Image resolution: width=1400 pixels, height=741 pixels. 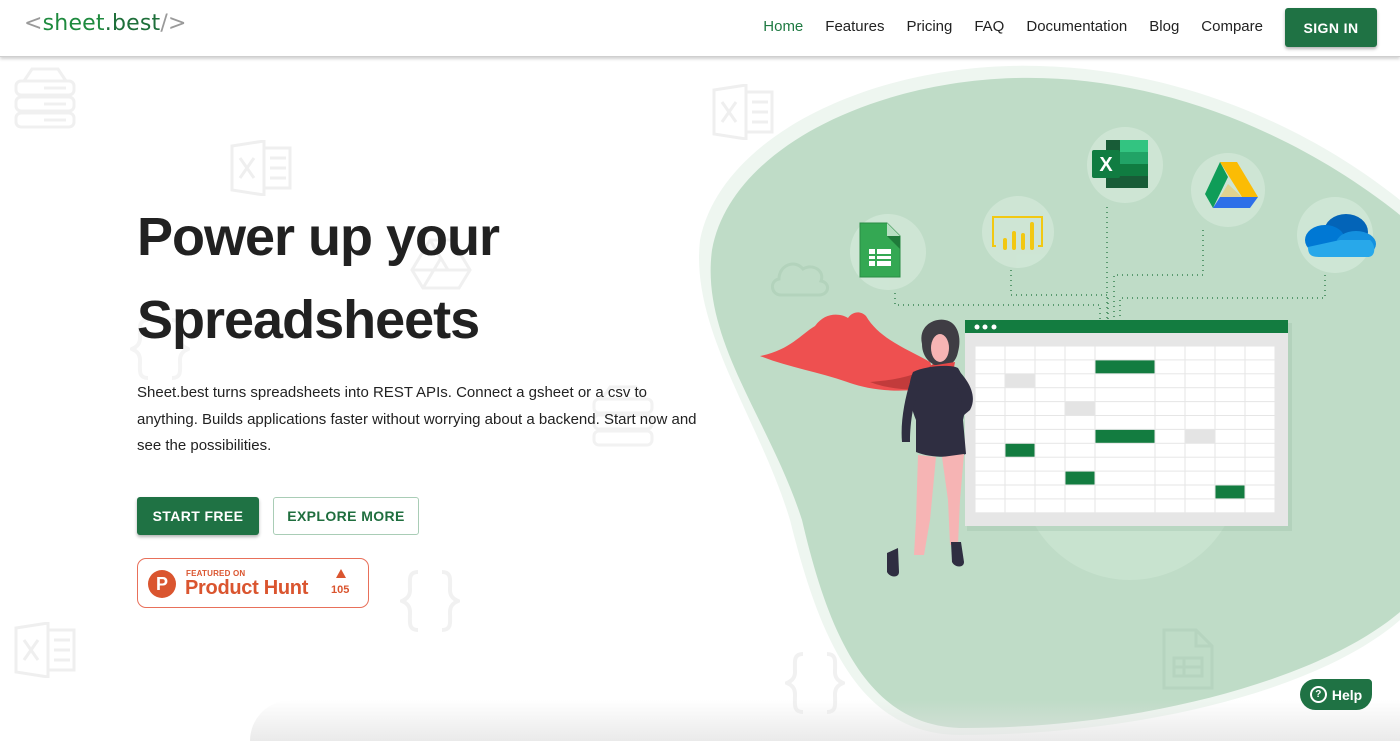 What do you see at coordinates (173, 23) in the screenshot?
I see `logo-close-bracket: />` at bounding box center [173, 23].